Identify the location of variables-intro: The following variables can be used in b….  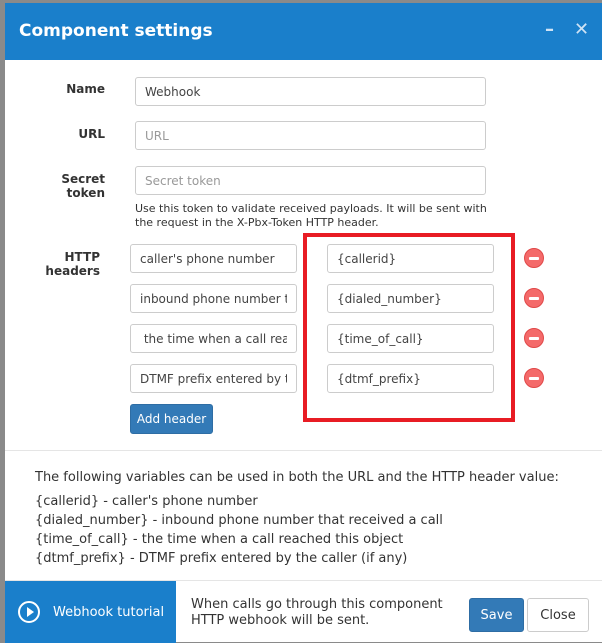
(297, 477).